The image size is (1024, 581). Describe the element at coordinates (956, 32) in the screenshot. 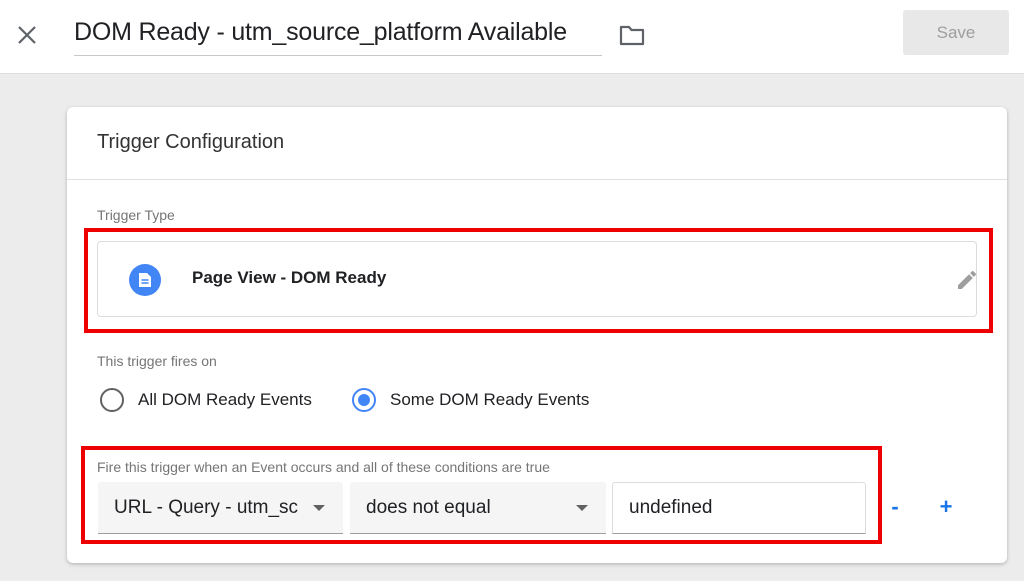

I see `save-button: Save` at that location.